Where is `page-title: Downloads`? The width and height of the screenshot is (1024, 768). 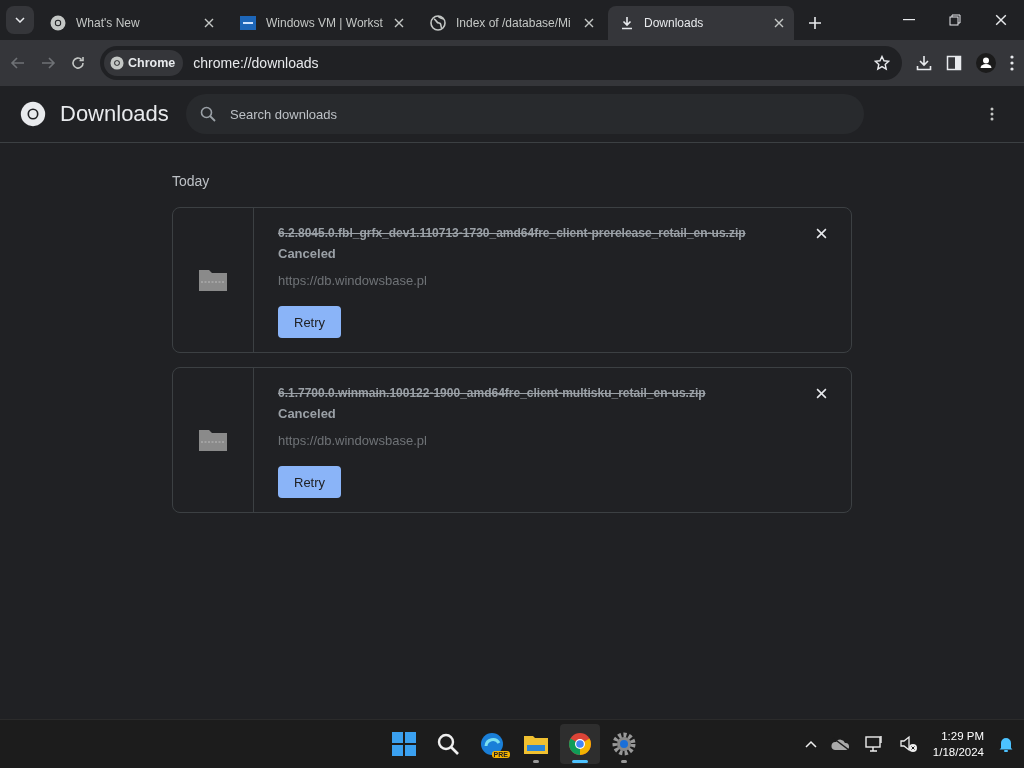 page-title: Downloads is located at coordinates (115, 114).